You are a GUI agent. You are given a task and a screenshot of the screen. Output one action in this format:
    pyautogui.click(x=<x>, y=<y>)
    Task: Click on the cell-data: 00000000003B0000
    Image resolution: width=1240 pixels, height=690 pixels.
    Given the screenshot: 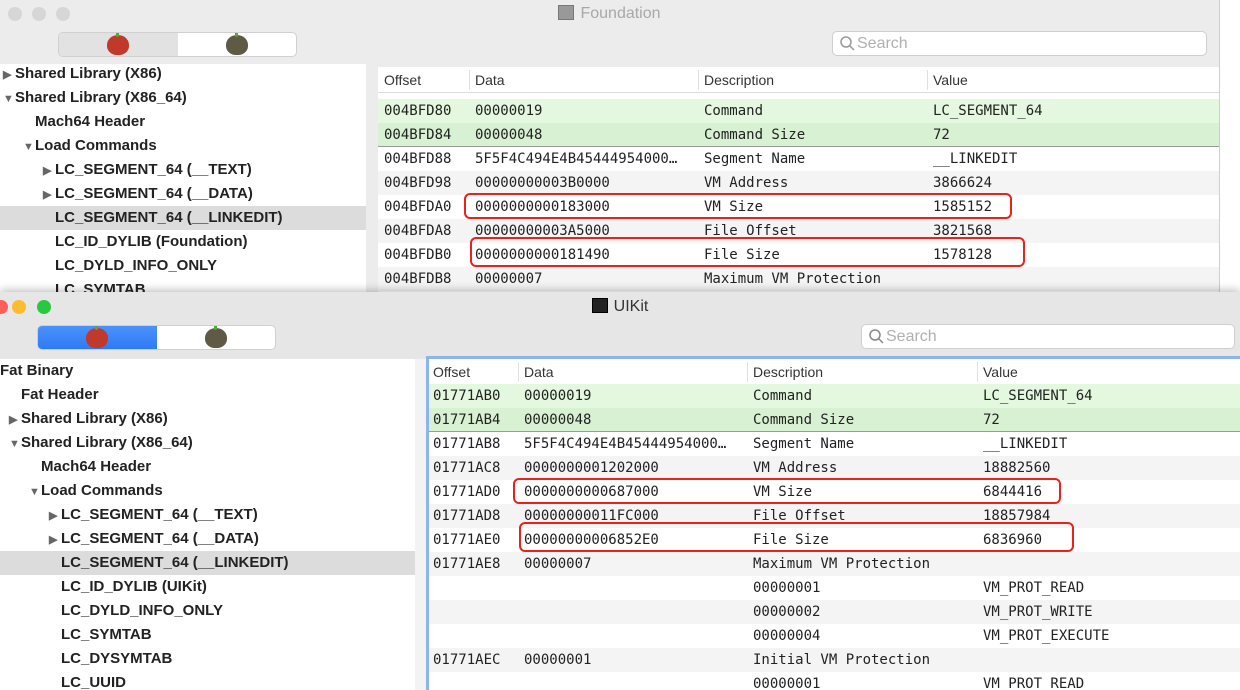 What is the action you would take?
    pyautogui.click(x=542, y=183)
    